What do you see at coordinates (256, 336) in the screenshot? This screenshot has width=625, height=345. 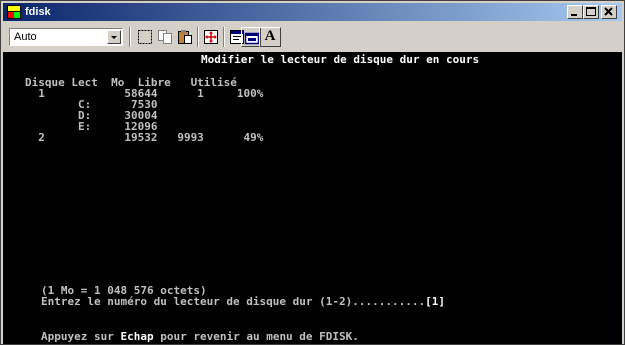 I see `footer-text: pour revenir au menu de FDISK.` at bounding box center [256, 336].